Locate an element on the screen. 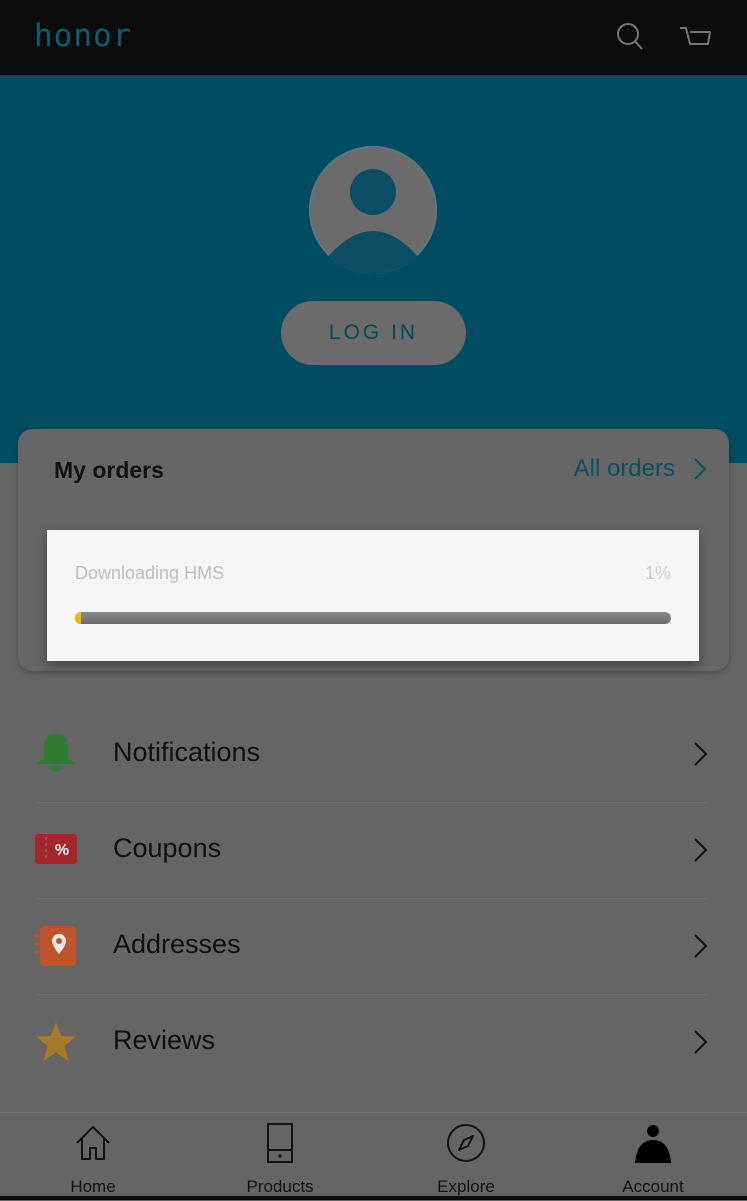 Image resolution: width=747 pixels, height=1201 pixels. download-percent: 1% is located at coordinates (657, 573).